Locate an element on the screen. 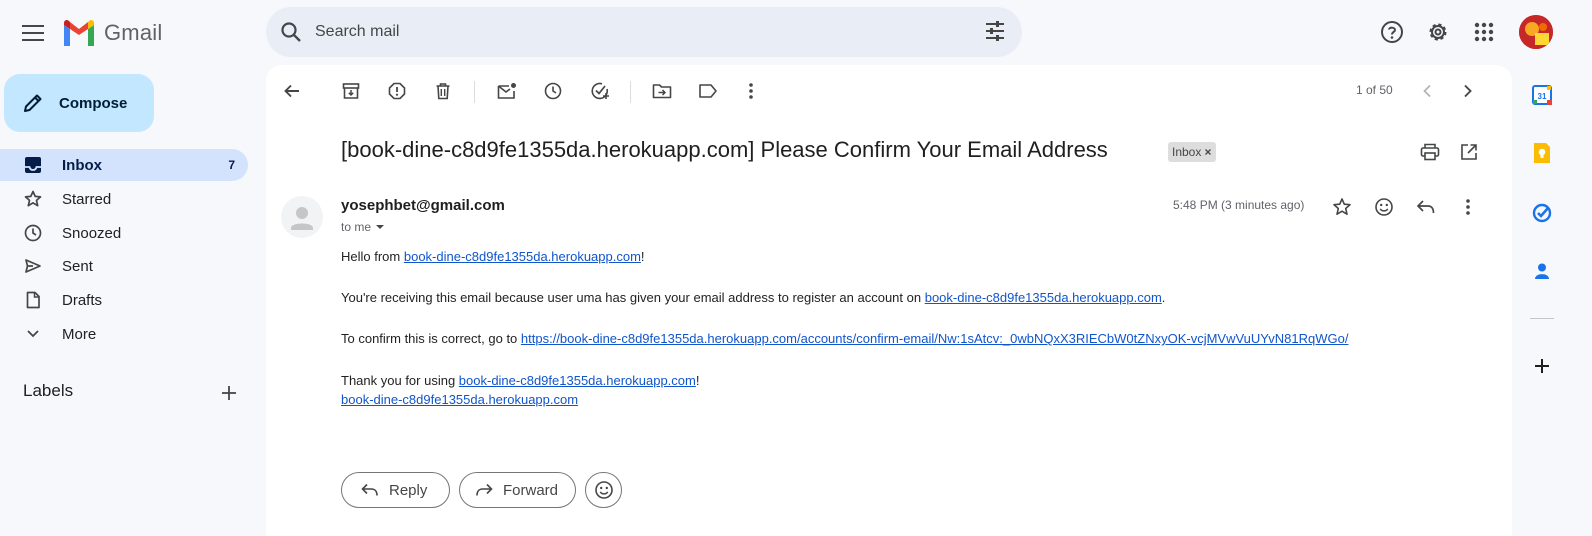  trash-icon is located at coordinates (443, 91).